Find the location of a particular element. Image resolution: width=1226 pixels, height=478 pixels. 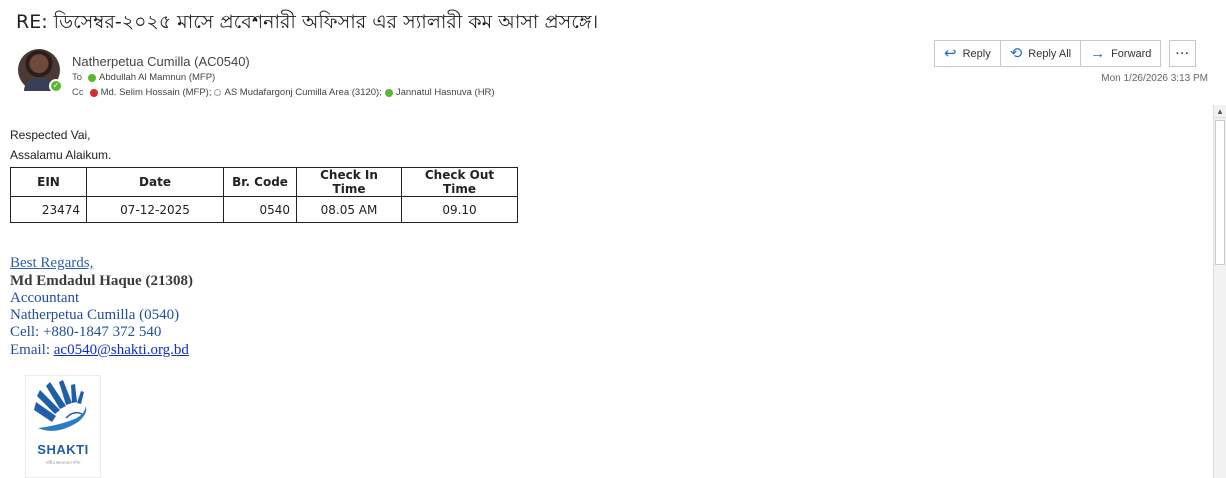

logo-tagline: নারীর ক্ষমতায়নে শক্তি is located at coordinates (63, 462).